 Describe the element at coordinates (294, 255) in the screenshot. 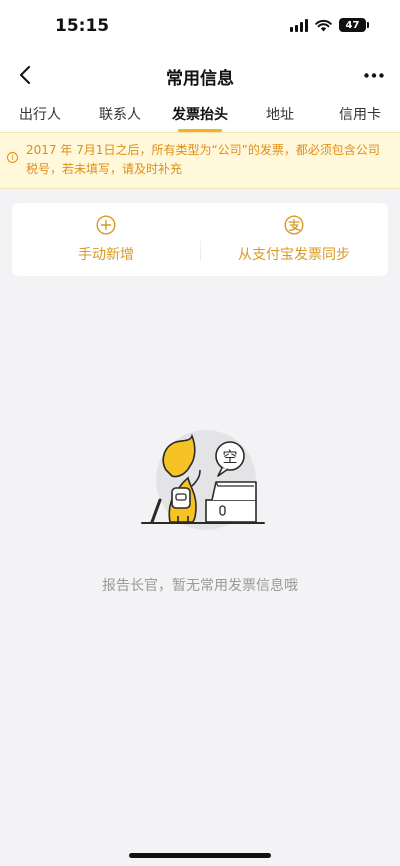

I see `alipay-sync-label: 从支付宝发票同步` at that location.